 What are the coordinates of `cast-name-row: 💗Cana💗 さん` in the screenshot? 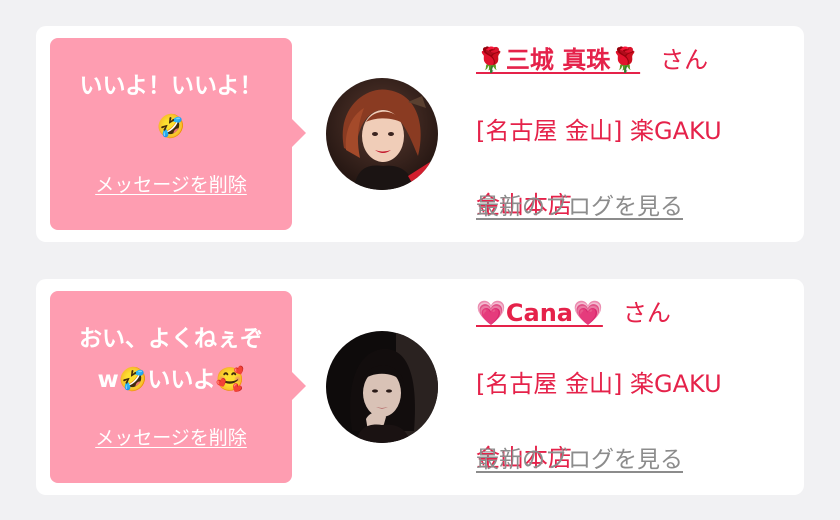 It's located at (573, 313).